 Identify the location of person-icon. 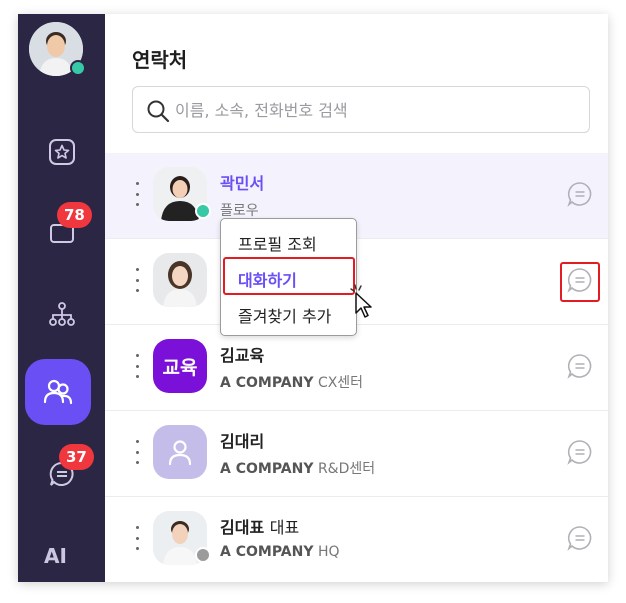
(180, 453).